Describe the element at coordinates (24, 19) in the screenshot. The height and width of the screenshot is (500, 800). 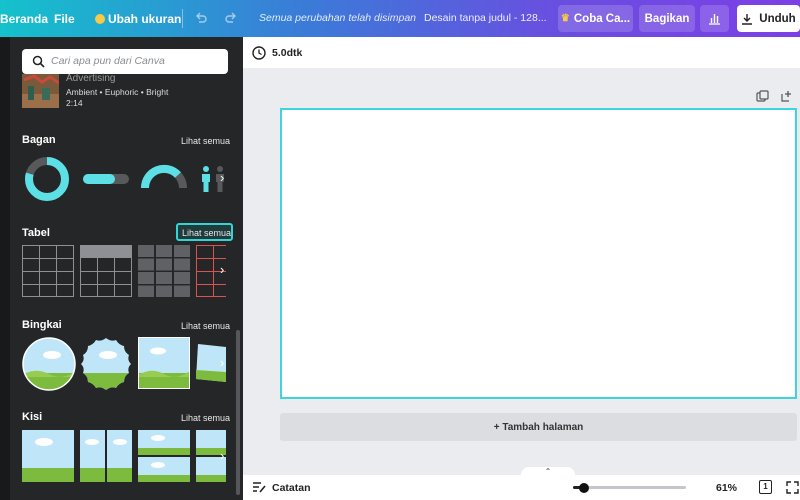
I see `home-menu: Beranda` at that location.